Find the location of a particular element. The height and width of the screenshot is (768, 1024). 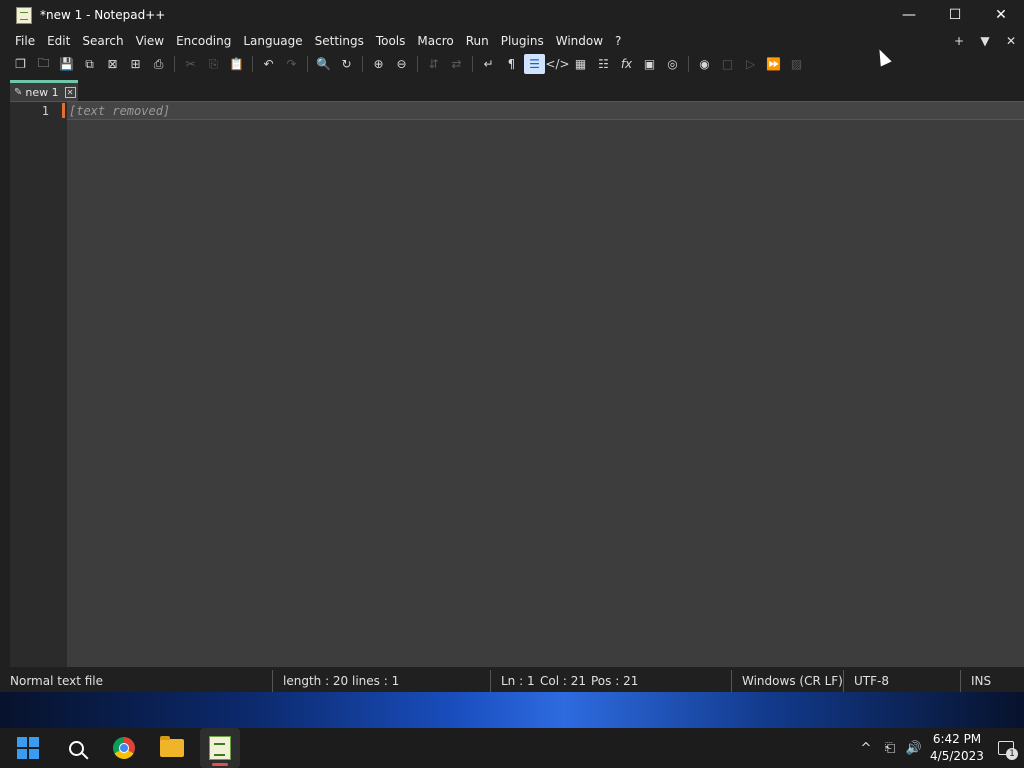

menu-run: Run is located at coordinates (477, 41).